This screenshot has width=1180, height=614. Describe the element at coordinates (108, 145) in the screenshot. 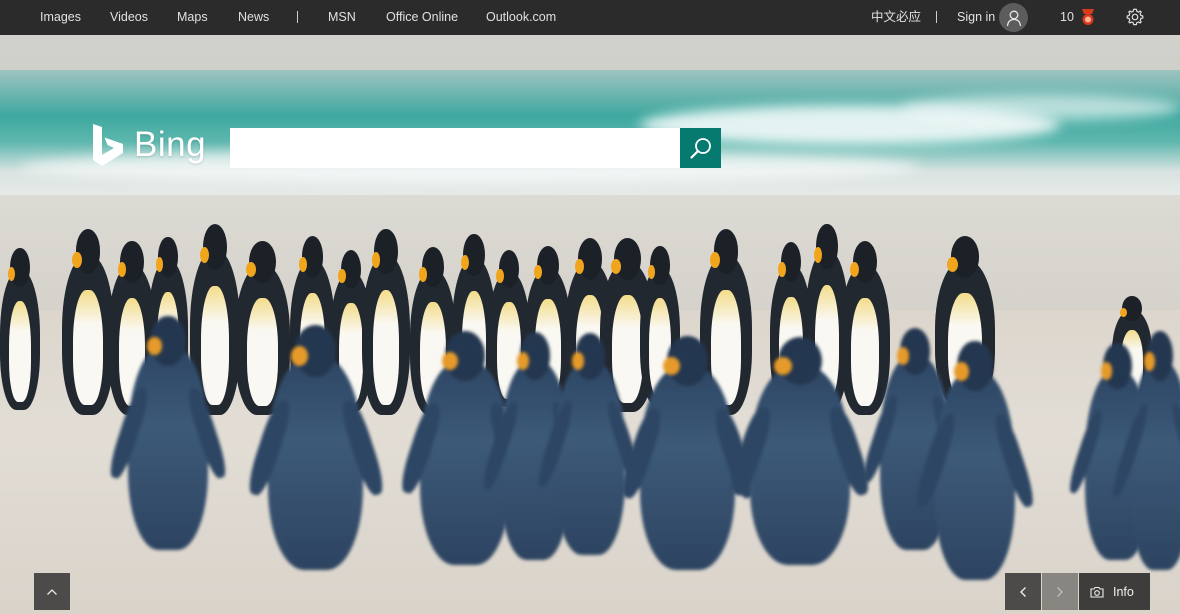

I see `bing-logo-icon` at that location.